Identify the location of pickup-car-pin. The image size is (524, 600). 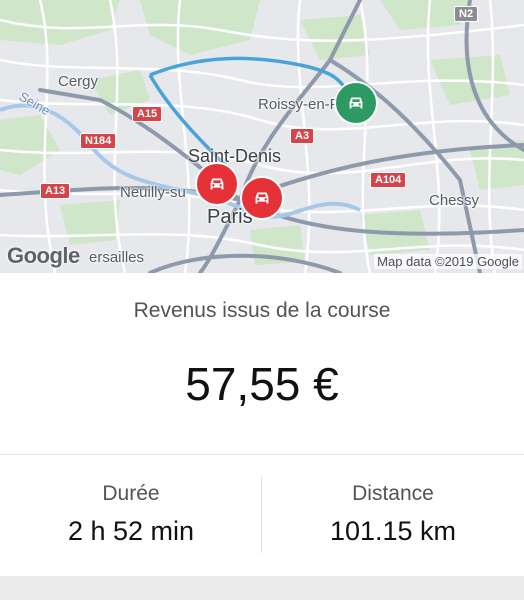
(217, 184).